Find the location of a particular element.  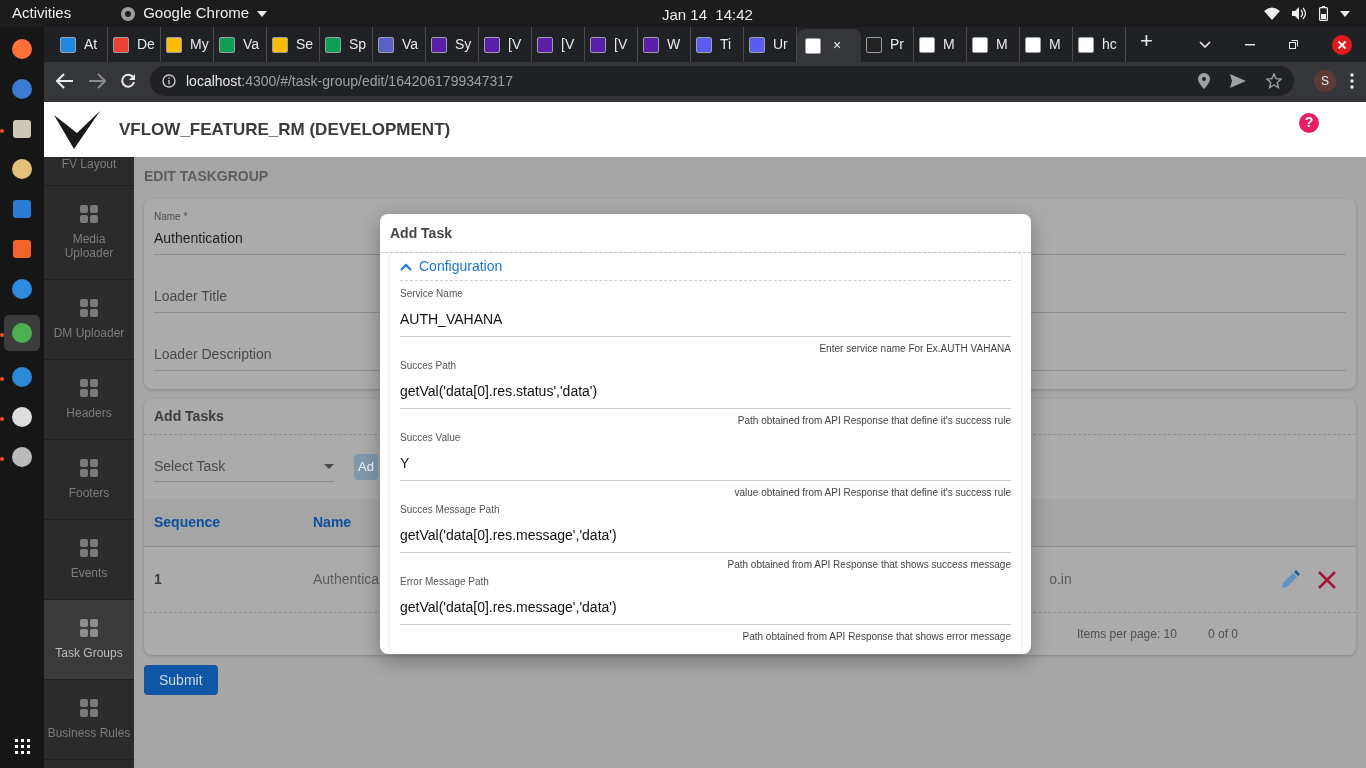

restore-icon is located at coordinates (1293, 44).